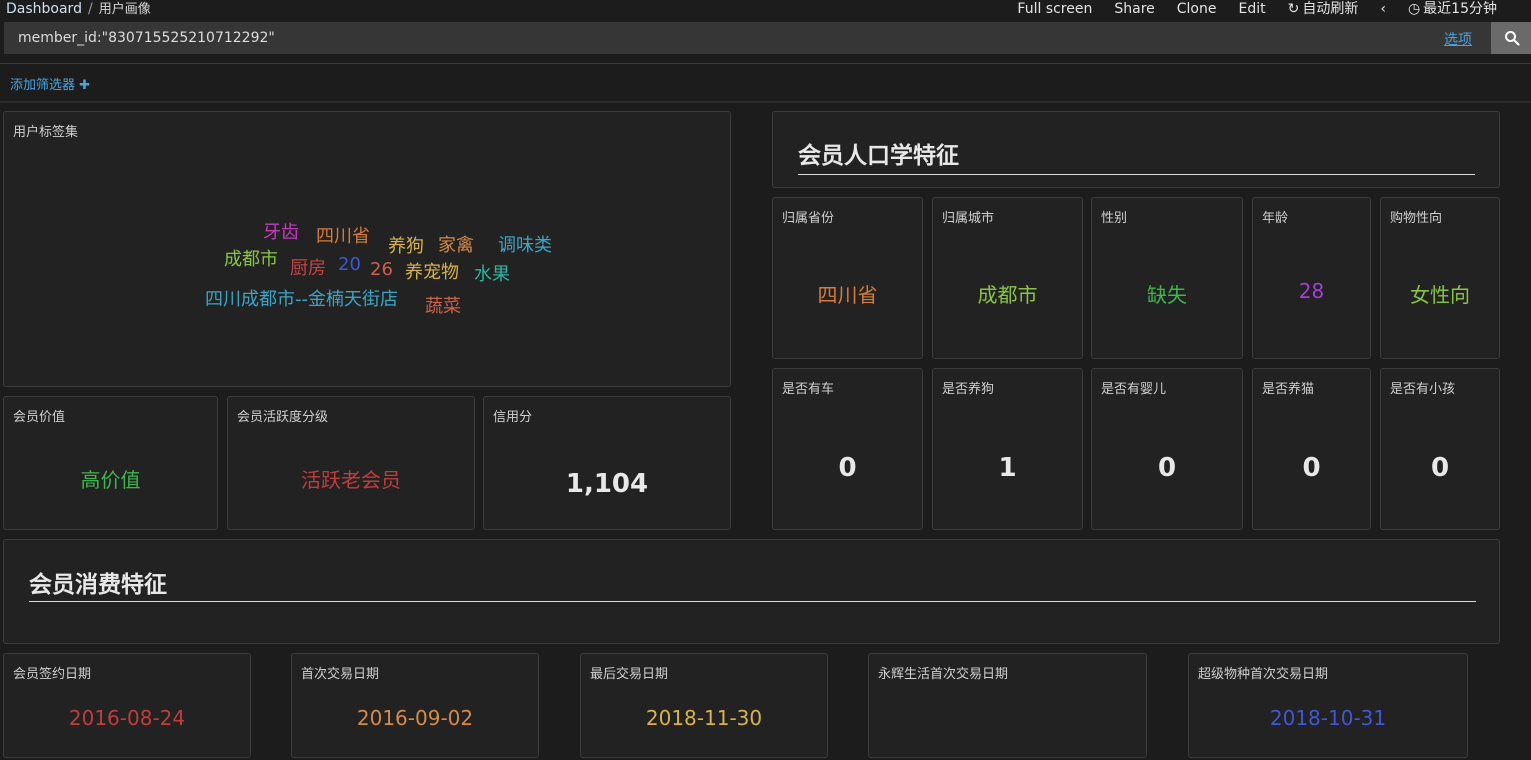 This screenshot has height=760, width=1531. I want to click on search-button, so click(1511, 38).